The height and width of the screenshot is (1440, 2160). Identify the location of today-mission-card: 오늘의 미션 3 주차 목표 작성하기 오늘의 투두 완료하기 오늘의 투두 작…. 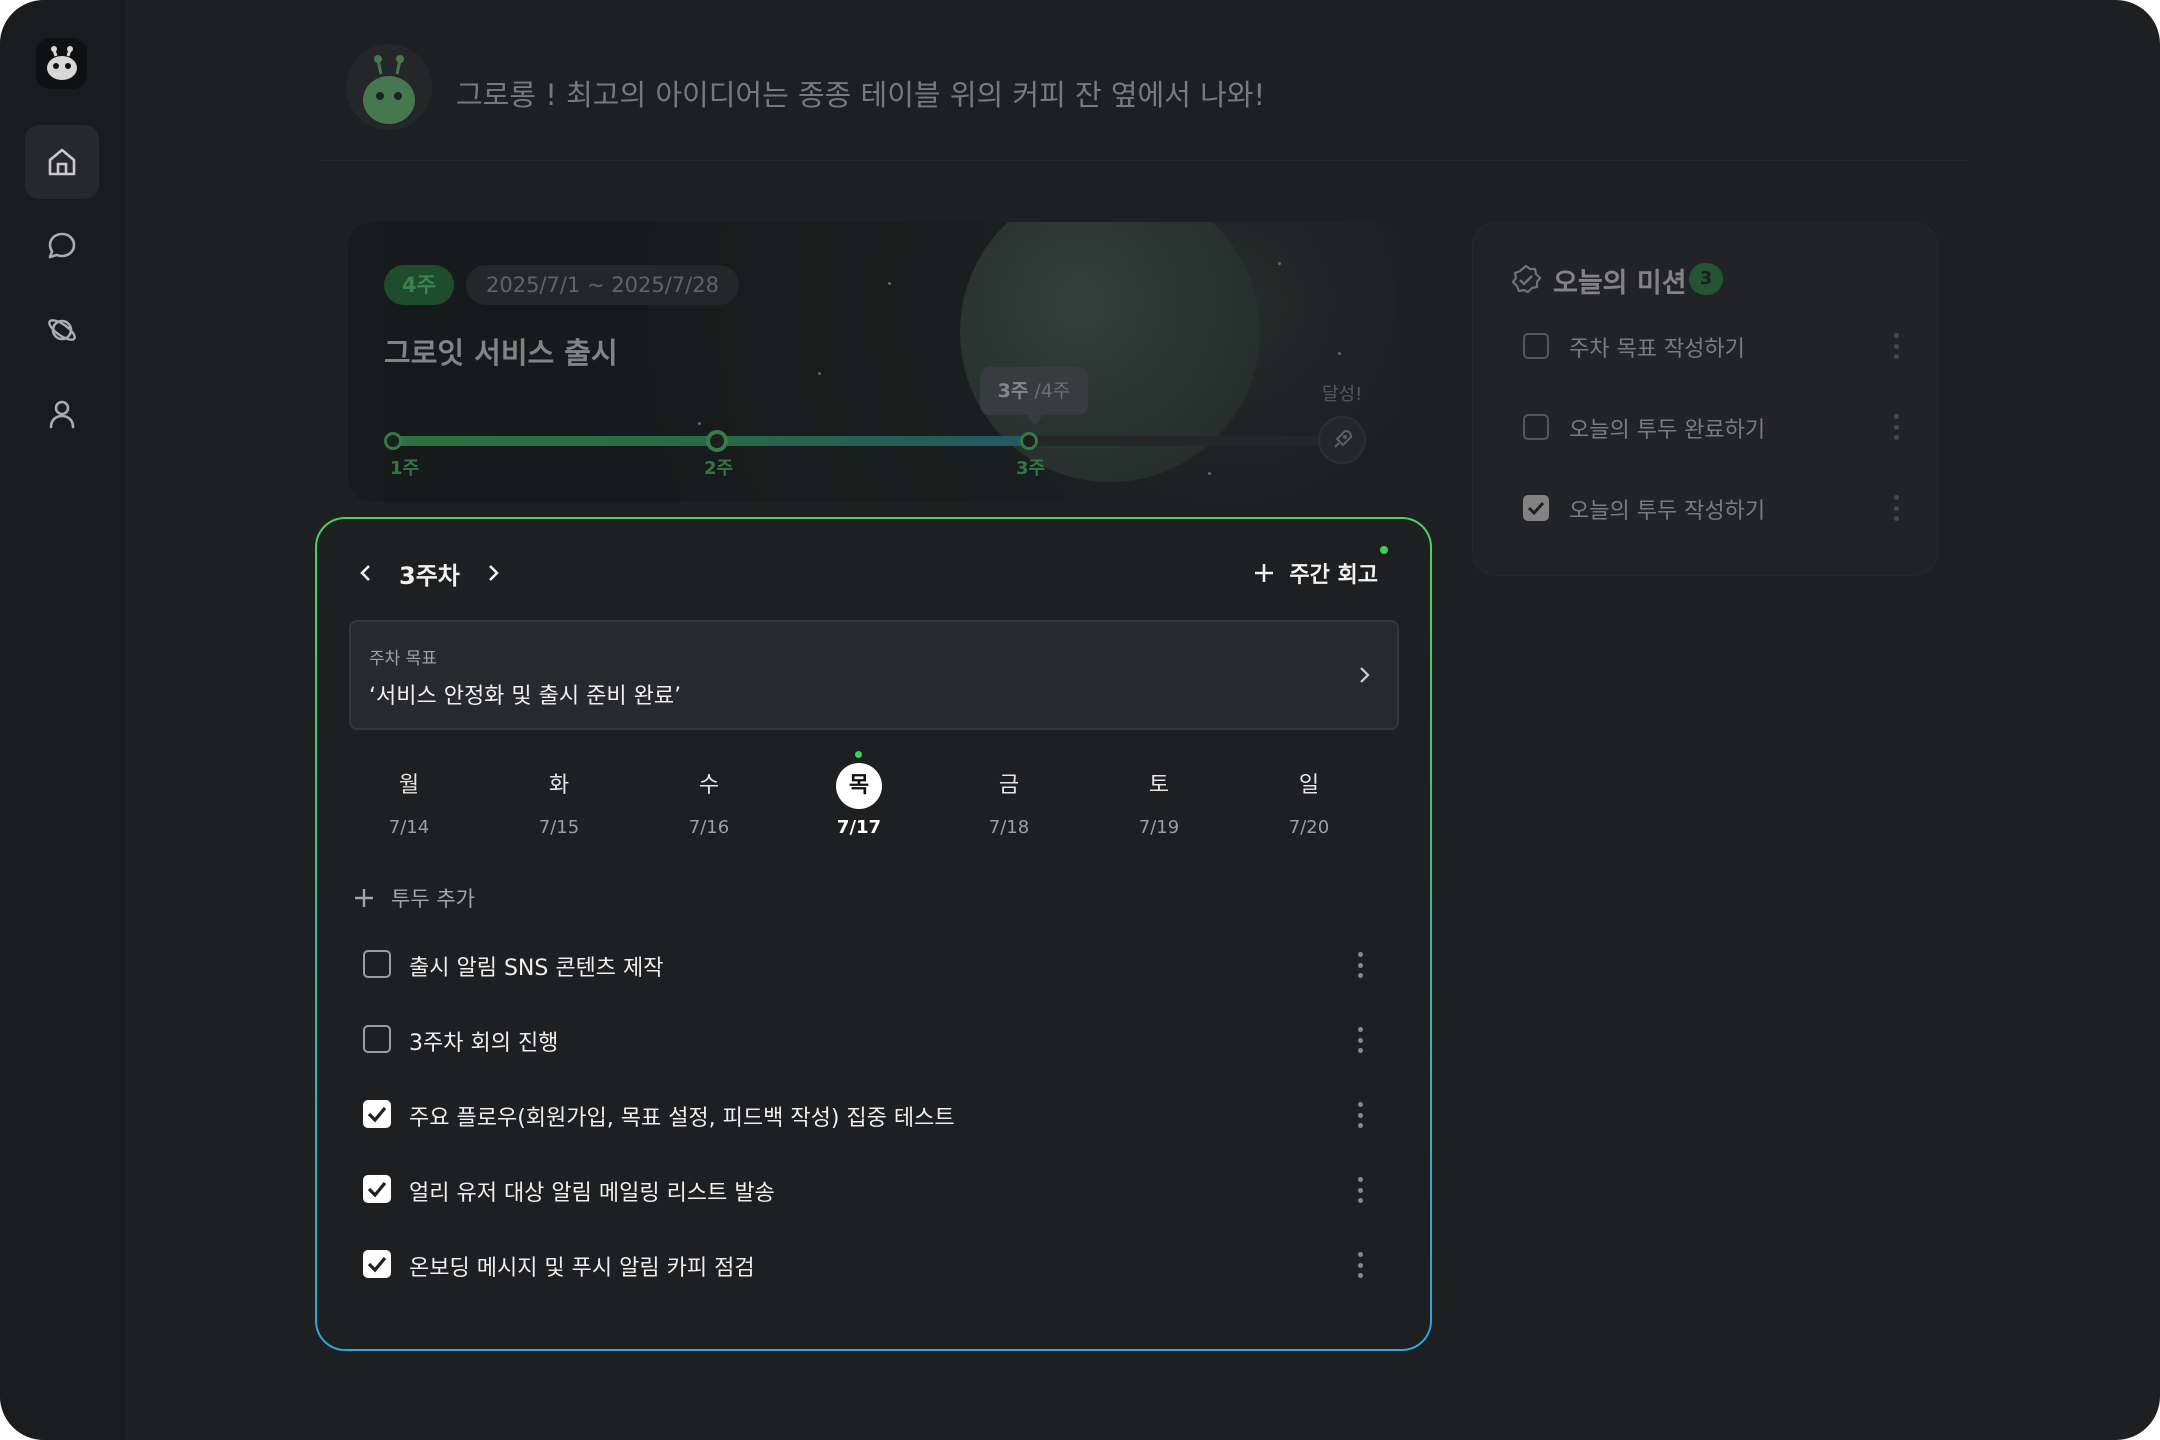
(1705, 399).